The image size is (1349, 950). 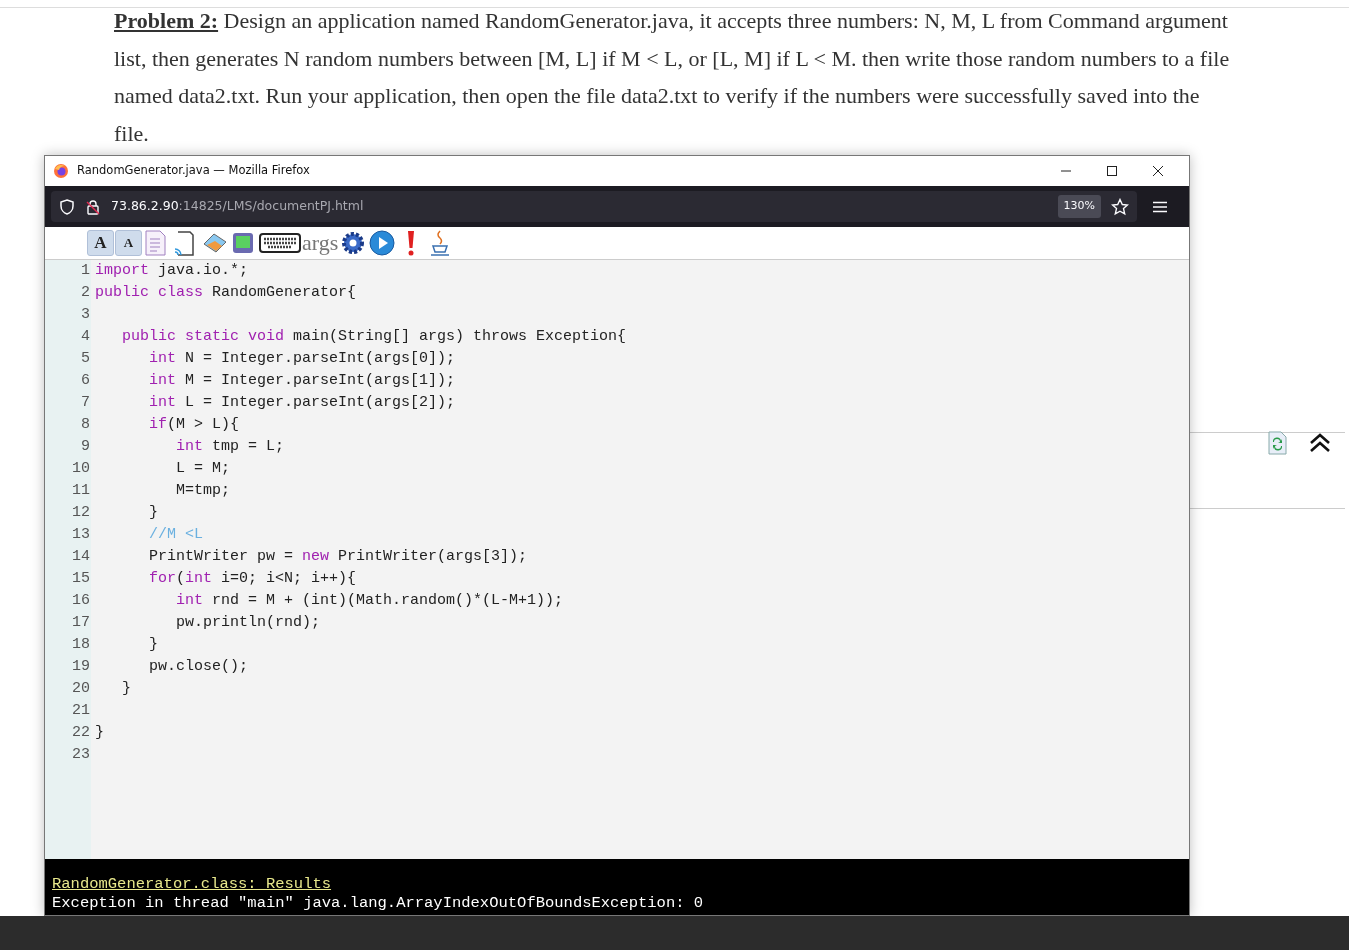 What do you see at coordinates (672, 77) in the screenshot?
I see `problem-statement: Problem 2: Design an application named RandomGenerator.java, it accepts three numbers: N, M, L from Command argument list, then generates N random numbers between [M, L] if M < L, or [L, M] if L < M. then write those random numbers to a file named data2.txt. Run your application, then open the file data2.txt to verify if the numbers were successfully saved into the file.` at bounding box center [672, 77].